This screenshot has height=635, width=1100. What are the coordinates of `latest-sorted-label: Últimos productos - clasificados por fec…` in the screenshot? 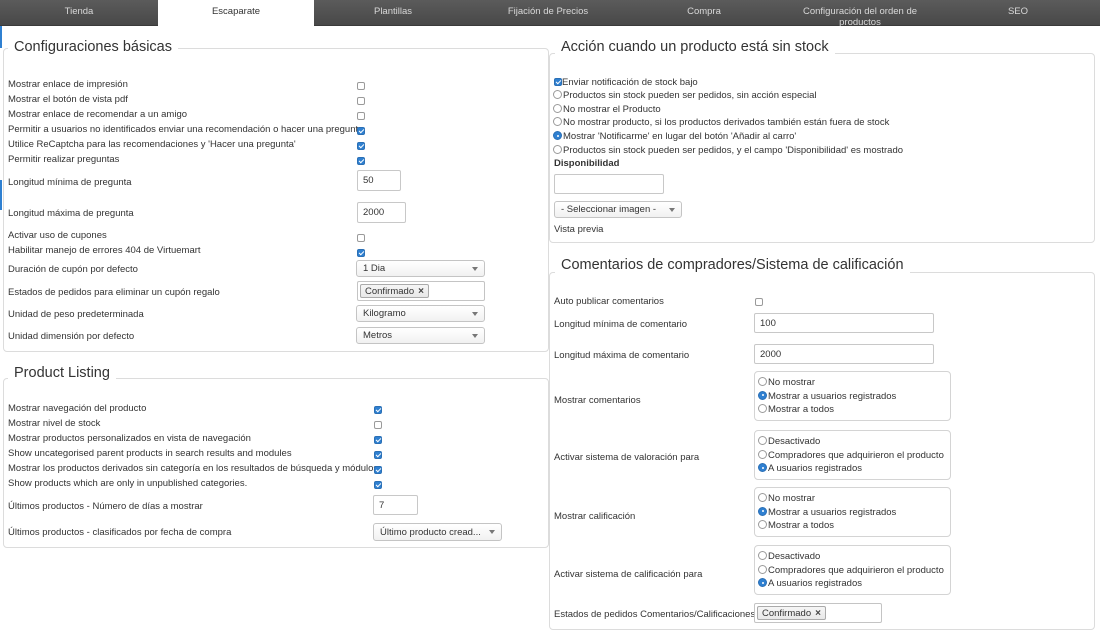 It's located at (120, 532).